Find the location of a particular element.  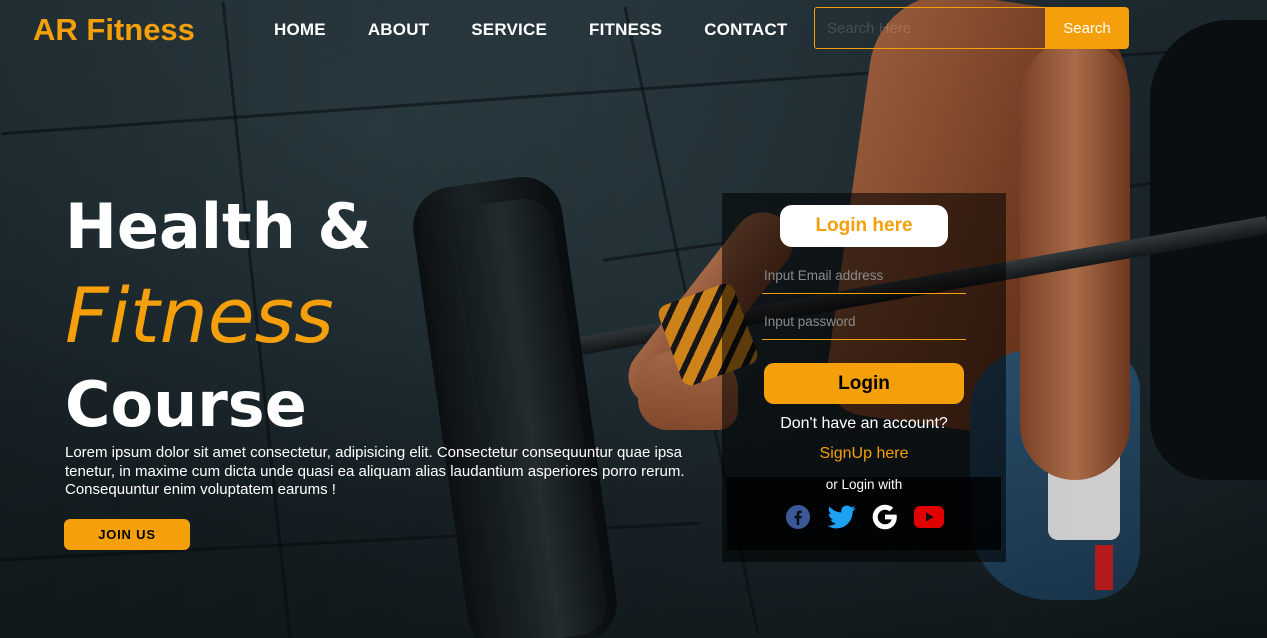

facebook-icon is located at coordinates (798, 517).